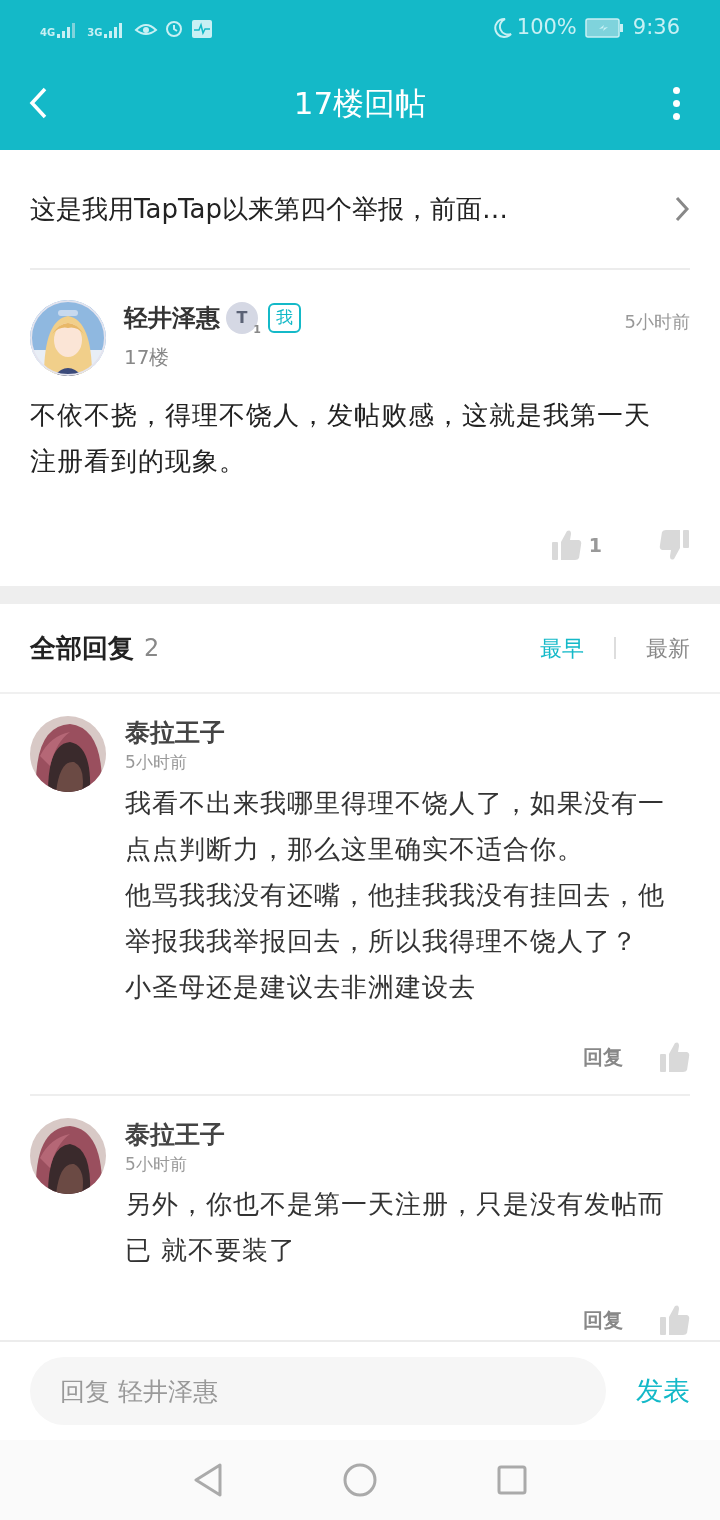 This screenshot has height=1520, width=720. I want to click on page-title: 17楼回帖, so click(360, 103).